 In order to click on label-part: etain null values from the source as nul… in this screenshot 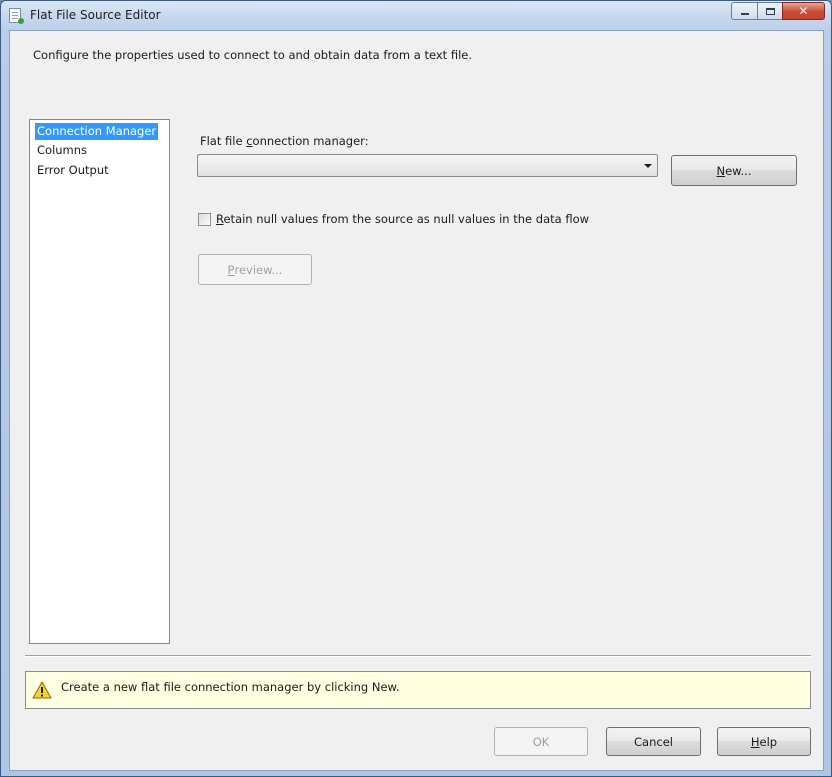, I will do `click(406, 219)`.